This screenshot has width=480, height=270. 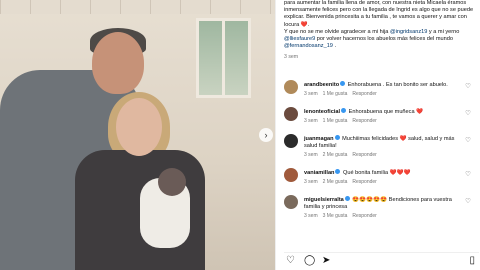 I want to click on comment-username: arandbeenito, so click(x=321, y=85).